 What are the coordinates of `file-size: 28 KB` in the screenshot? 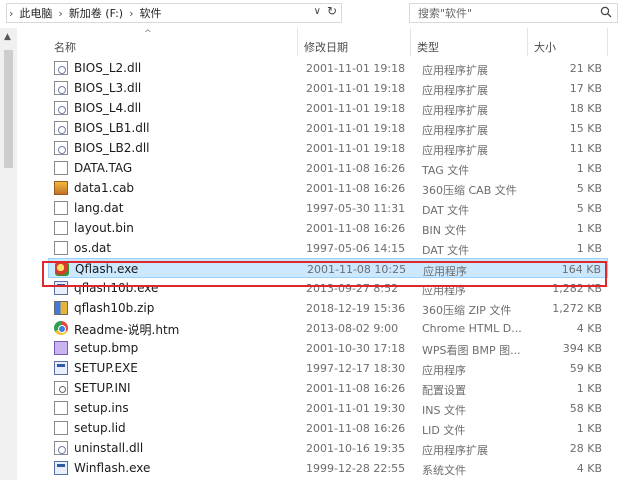 It's located at (585, 448).